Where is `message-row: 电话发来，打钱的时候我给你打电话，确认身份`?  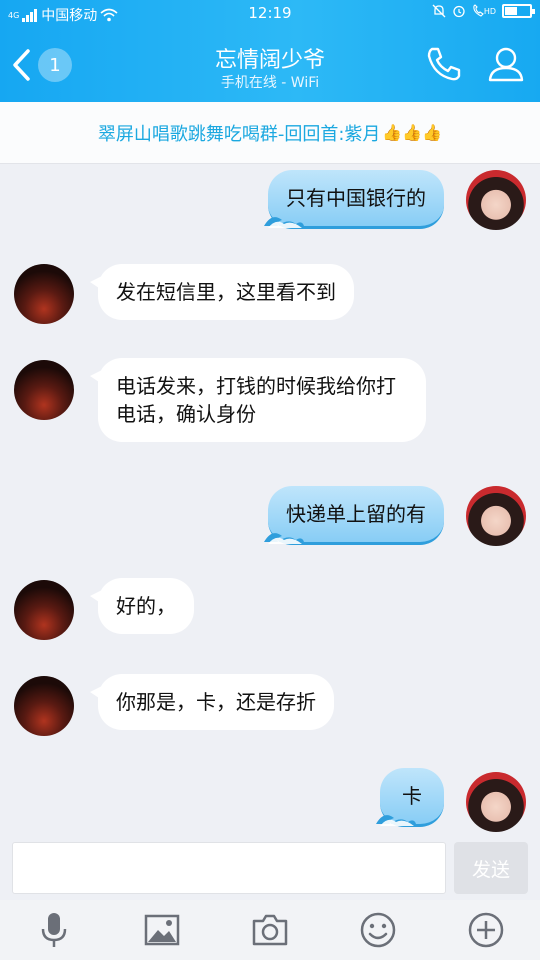
message-row: 电话发来，打钱的时候我给你打电话，确认身份 is located at coordinates (270, 406).